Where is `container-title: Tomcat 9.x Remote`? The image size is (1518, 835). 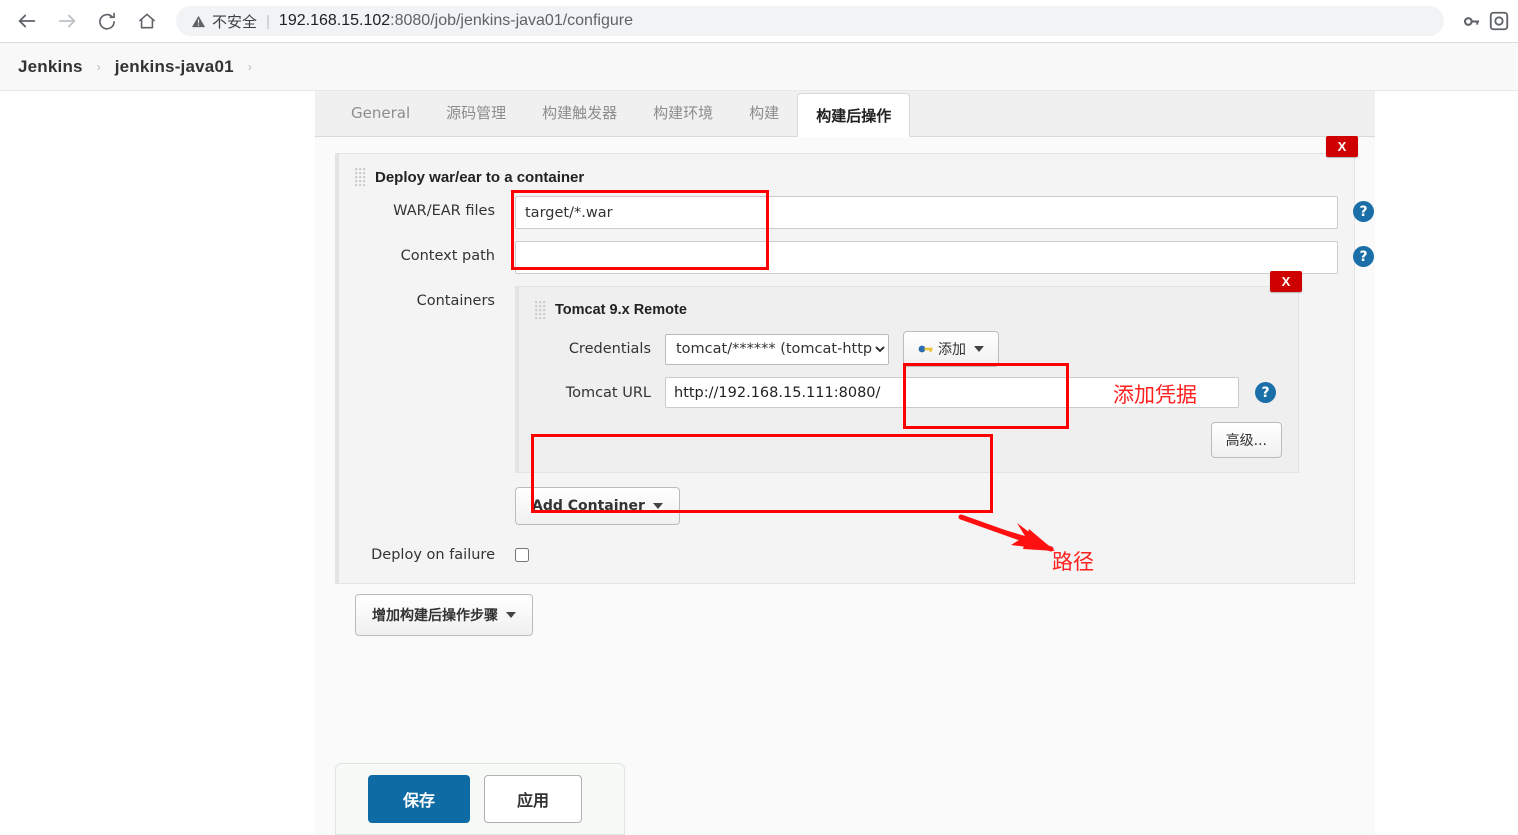 container-title: Tomcat 9.x Remote is located at coordinates (621, 310).